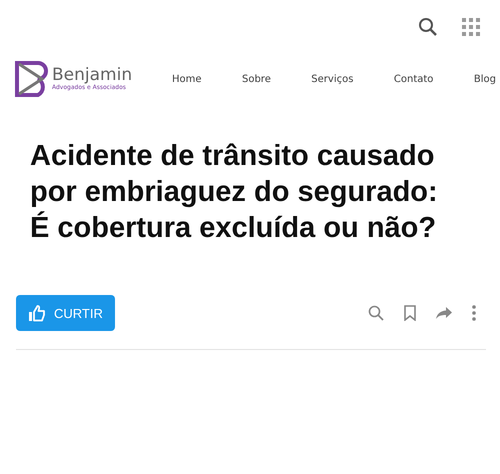  Describe the element at coordinates (410, 313) in the screenshot. I see `bookmark-icon` at that location.